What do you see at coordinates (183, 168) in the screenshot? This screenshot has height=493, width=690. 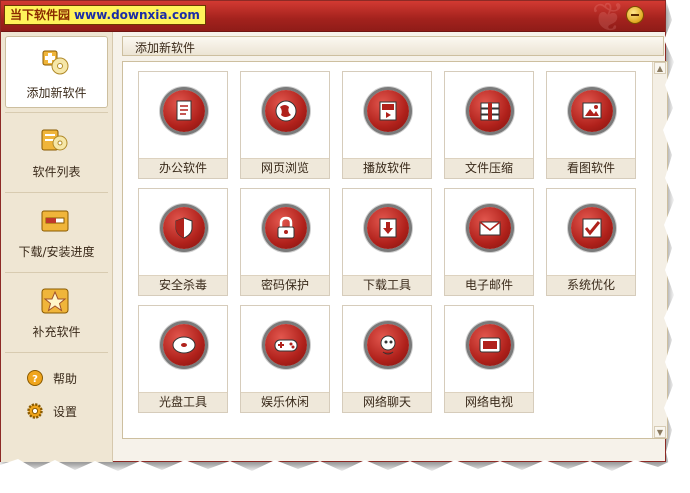 I see `category-label: 办公软件` at bounding box center [183, 168].